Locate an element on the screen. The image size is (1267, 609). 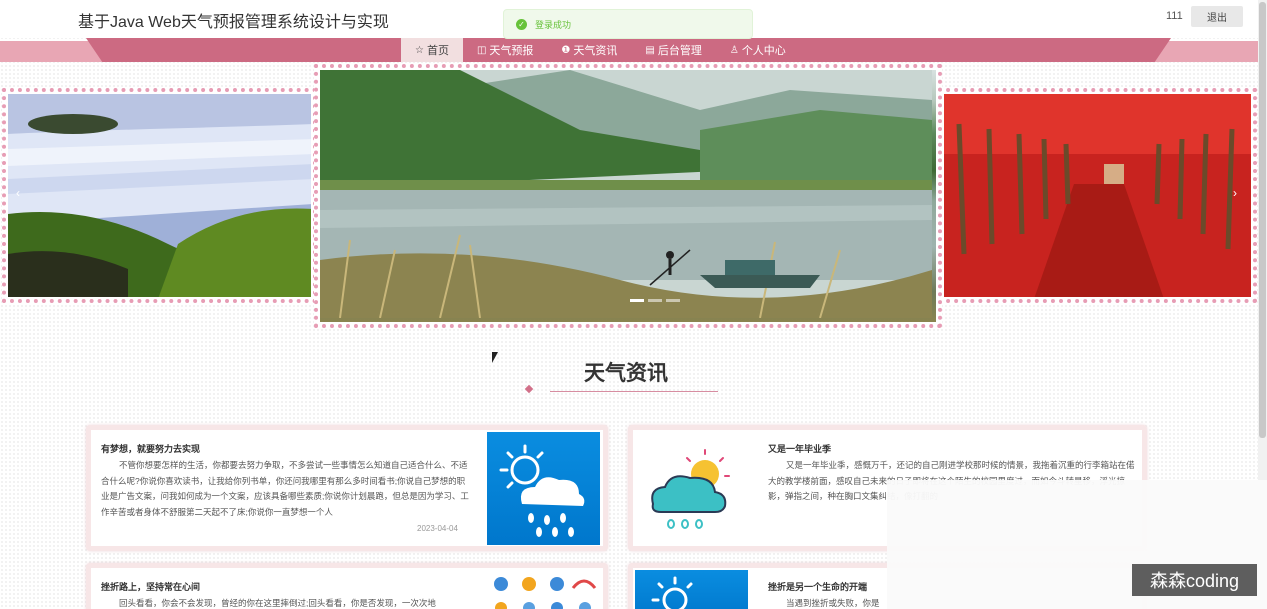
info-icon: ❶ is located at coordinates (566, 50).